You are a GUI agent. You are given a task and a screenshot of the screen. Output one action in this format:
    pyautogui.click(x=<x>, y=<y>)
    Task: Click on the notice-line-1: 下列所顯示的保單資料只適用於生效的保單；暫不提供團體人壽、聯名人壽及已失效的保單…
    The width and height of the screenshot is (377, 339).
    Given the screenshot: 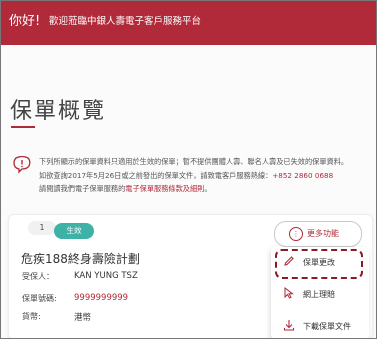 What is the action you would take?
    pyautogui.click(x=194, y=161)
    